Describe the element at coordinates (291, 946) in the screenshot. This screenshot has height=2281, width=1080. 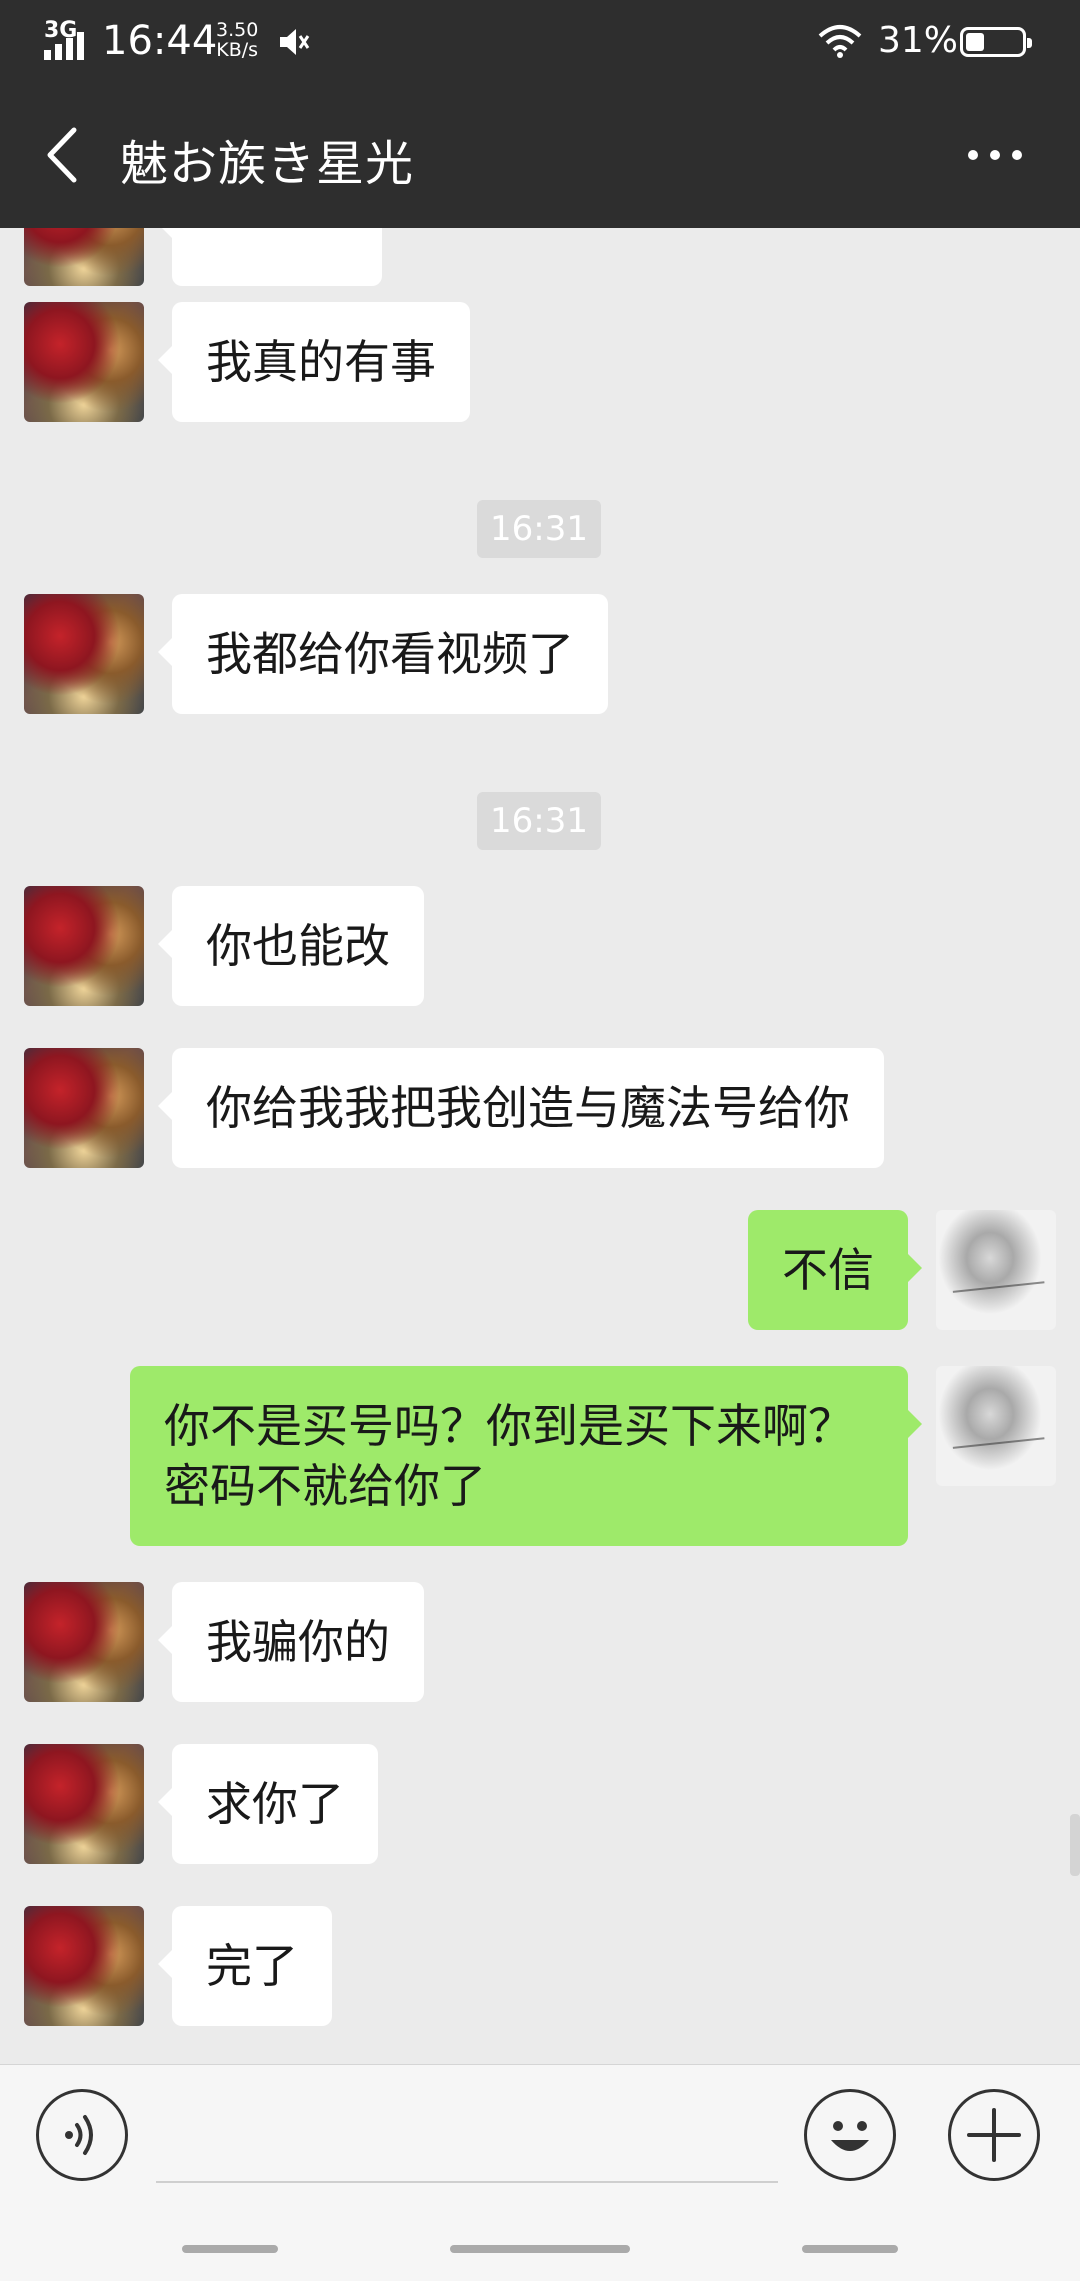
I see `message-bubble-incoming: 你也能改` at that location.